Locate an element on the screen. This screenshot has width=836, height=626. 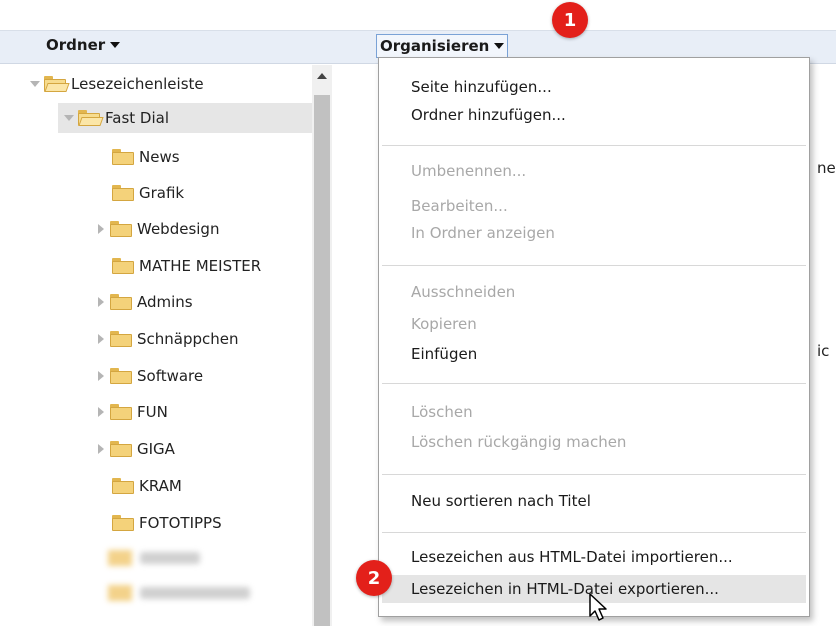
tree-item-fun: FUN is located at coordinates (132, 412).